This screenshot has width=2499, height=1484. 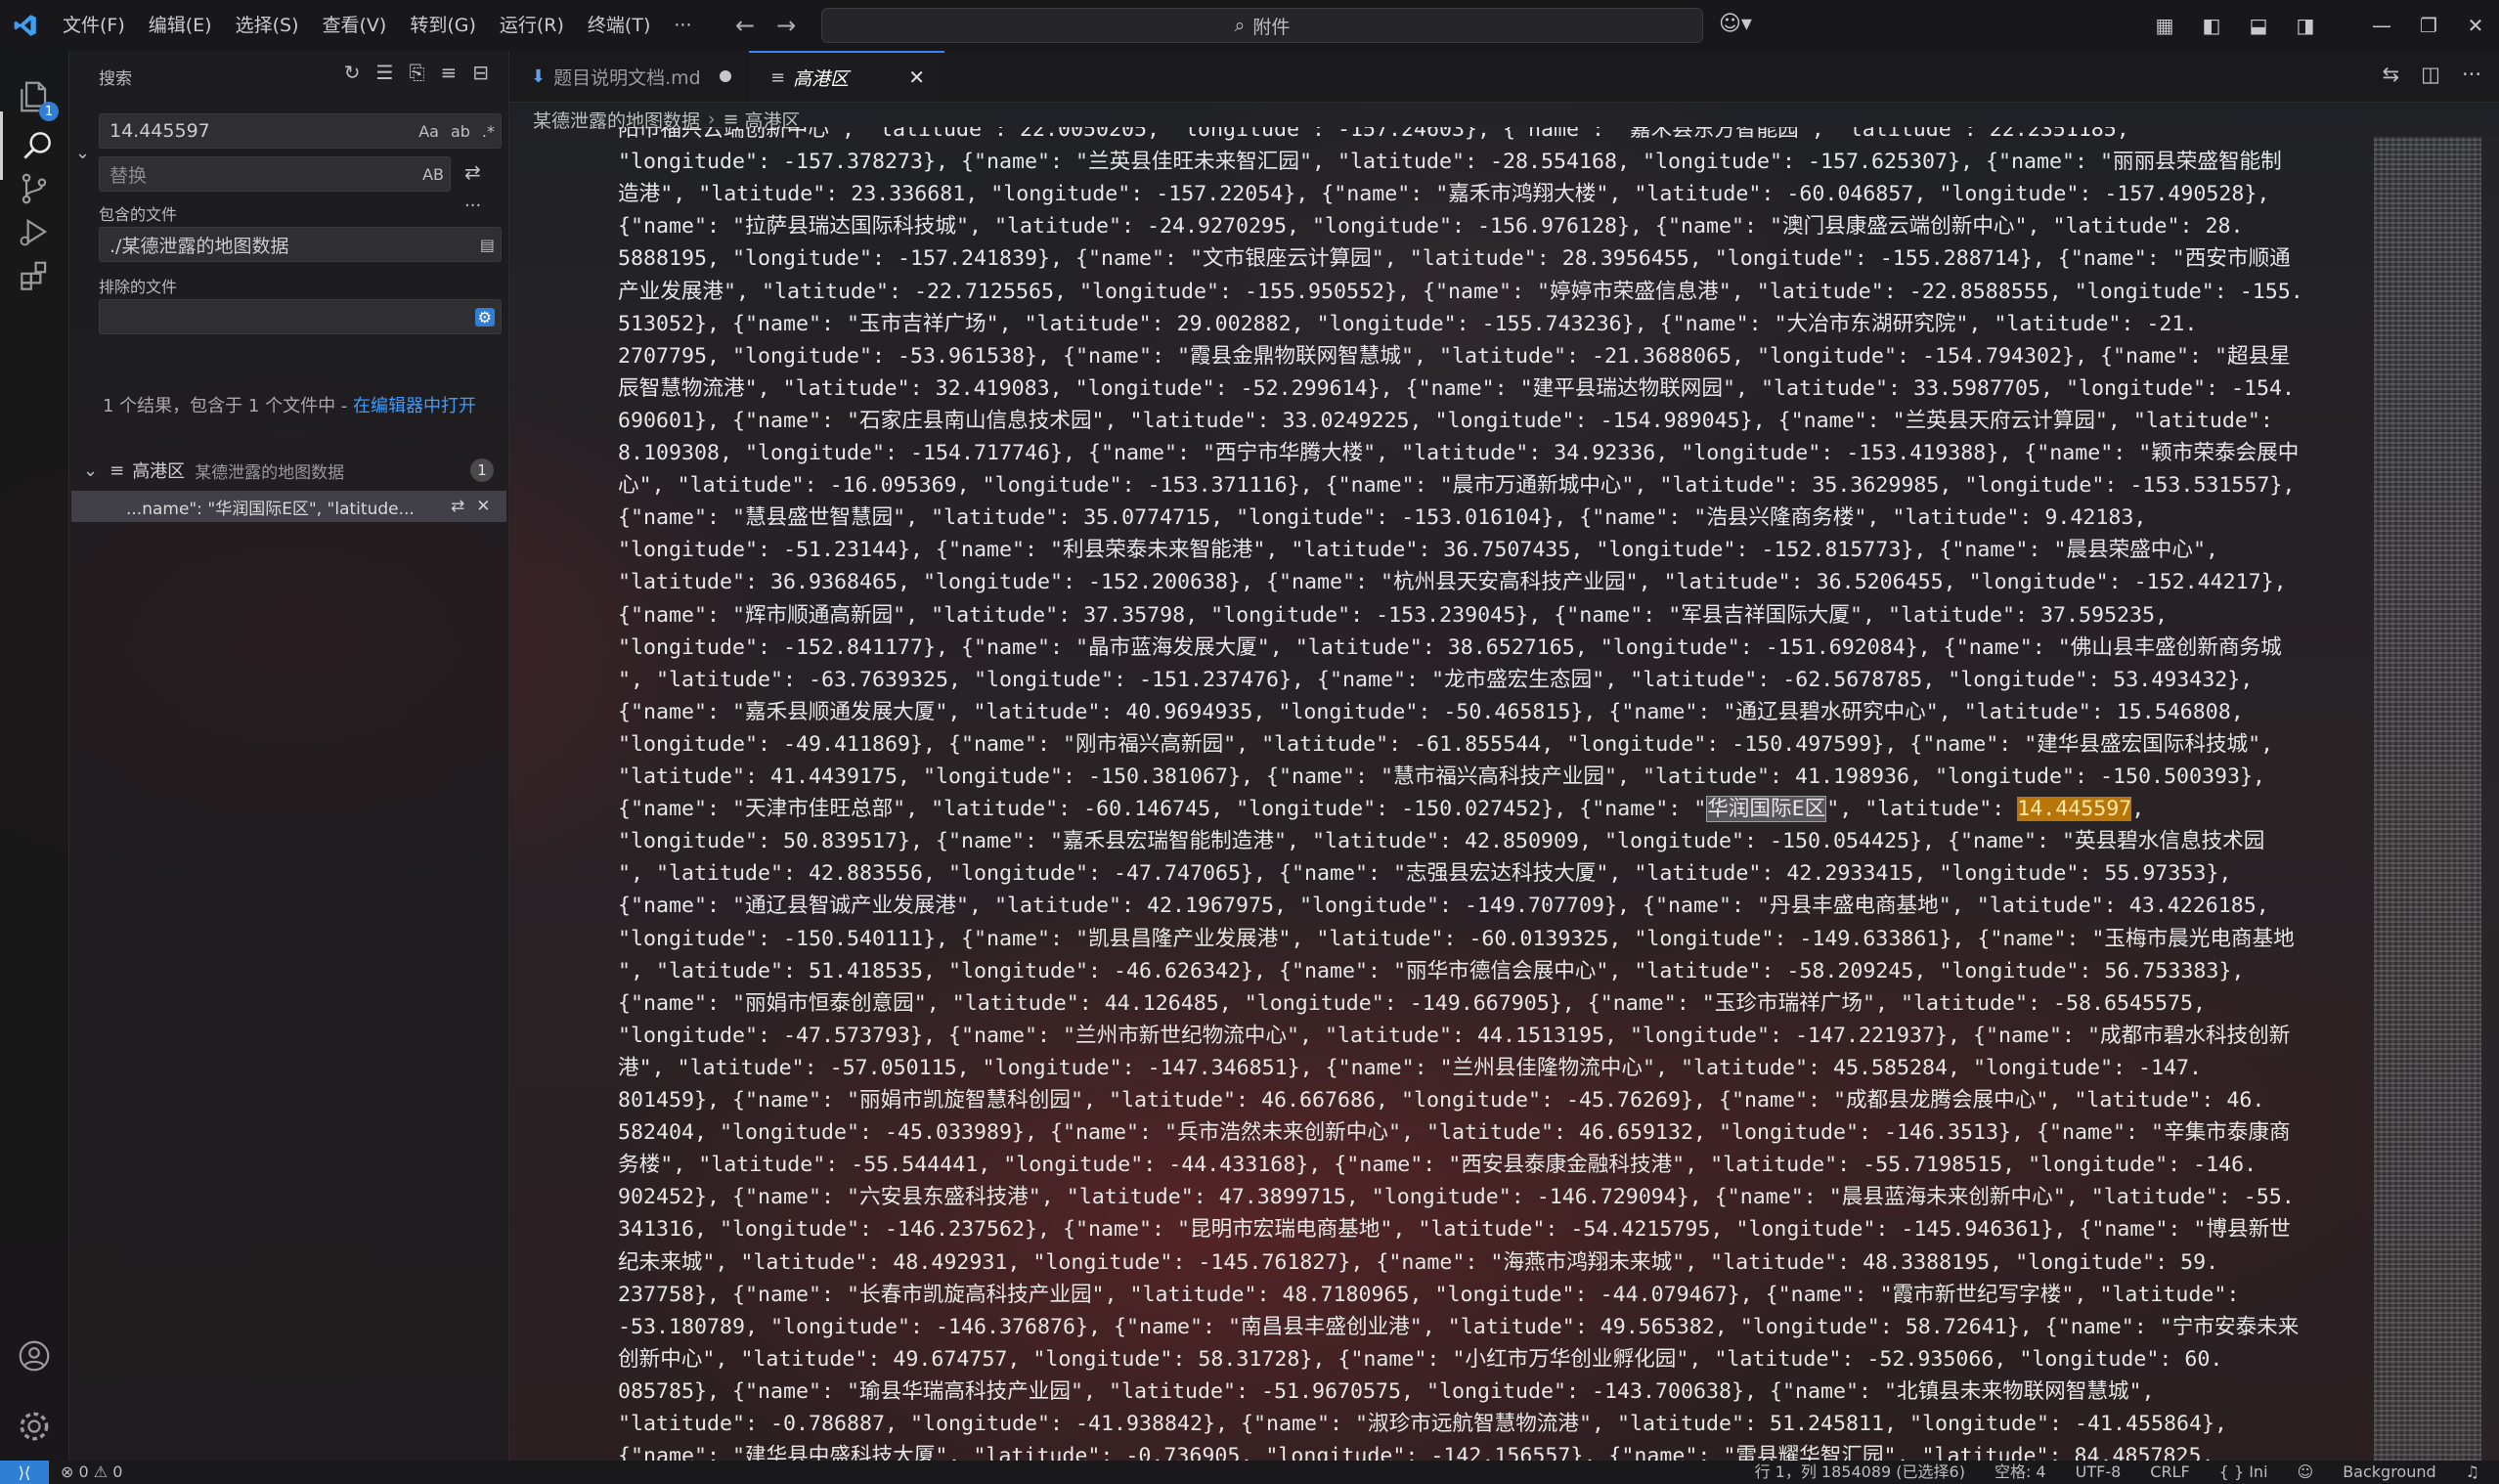 I want to click on customize-layout-icon: ▦, so click(x=2164, y=25).